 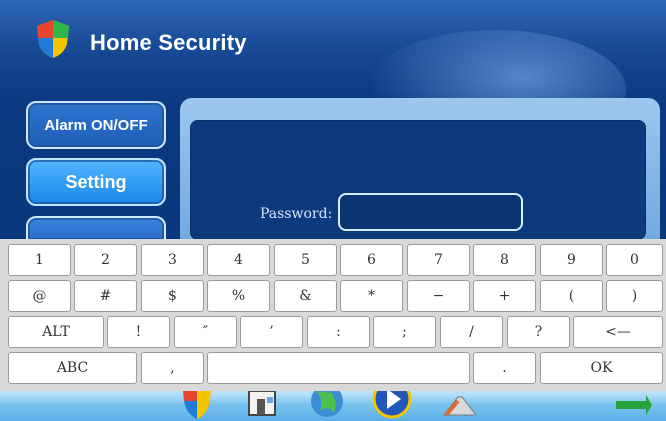 What do you see at coordinates (371, 296) in the screenshot?
I see `key-asterisk: *` at bounding box center [371, 296].